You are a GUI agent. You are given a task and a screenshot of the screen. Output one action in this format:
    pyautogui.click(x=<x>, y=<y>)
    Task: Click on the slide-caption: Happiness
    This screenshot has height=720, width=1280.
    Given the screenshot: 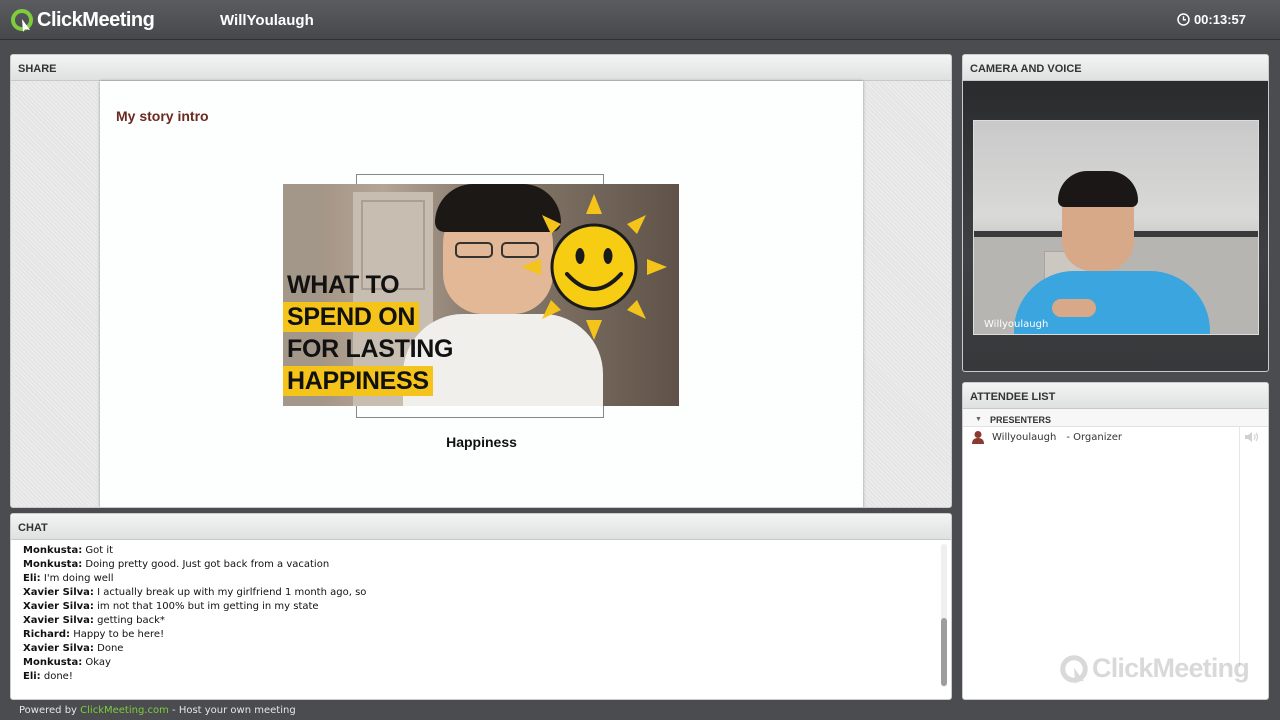 What is the action you would take?
    pyautogui.click(x=481, y=442)
    